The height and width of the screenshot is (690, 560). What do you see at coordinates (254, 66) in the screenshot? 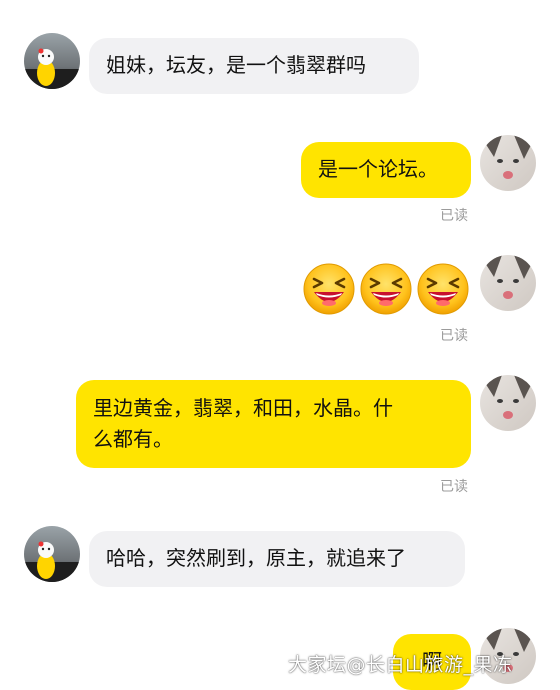
I see `message-bubble: 姐妹，坛友，是一个翡翠群吗` at bounding box center [254, 66].